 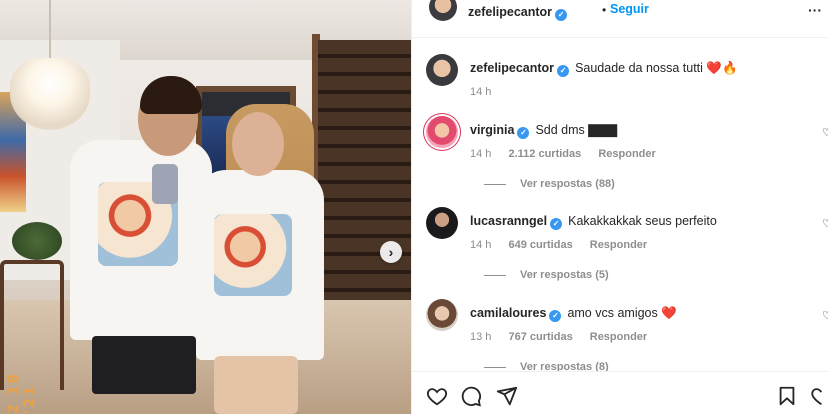 What do you see at coordinates (507, 396) in the screenshot?
I see `send-icon` at bounding box center [507, 396].